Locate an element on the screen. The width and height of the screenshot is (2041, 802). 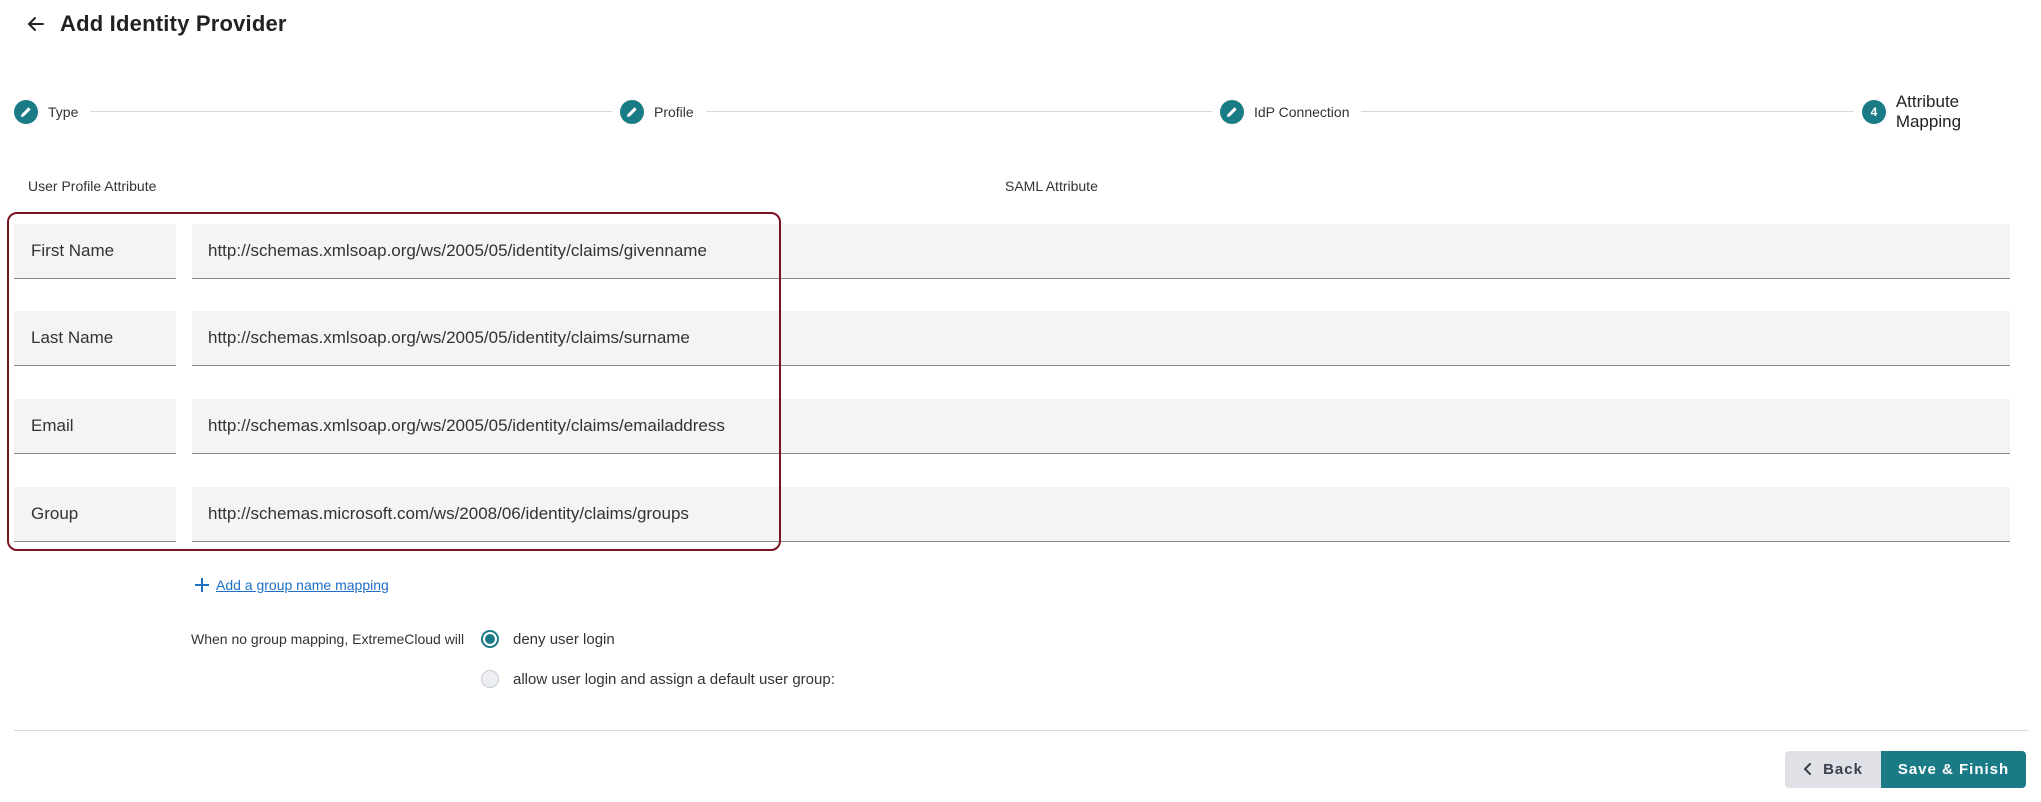
step-profile: Profile is located at coordinates (659, 112).